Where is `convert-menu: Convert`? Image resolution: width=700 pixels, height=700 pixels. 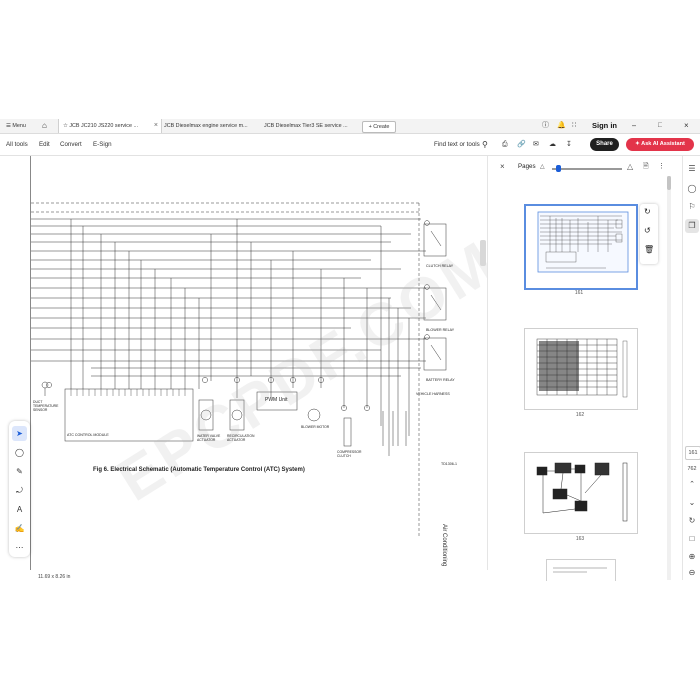 convert-menu: Convert is located at coordinates (71, 144).